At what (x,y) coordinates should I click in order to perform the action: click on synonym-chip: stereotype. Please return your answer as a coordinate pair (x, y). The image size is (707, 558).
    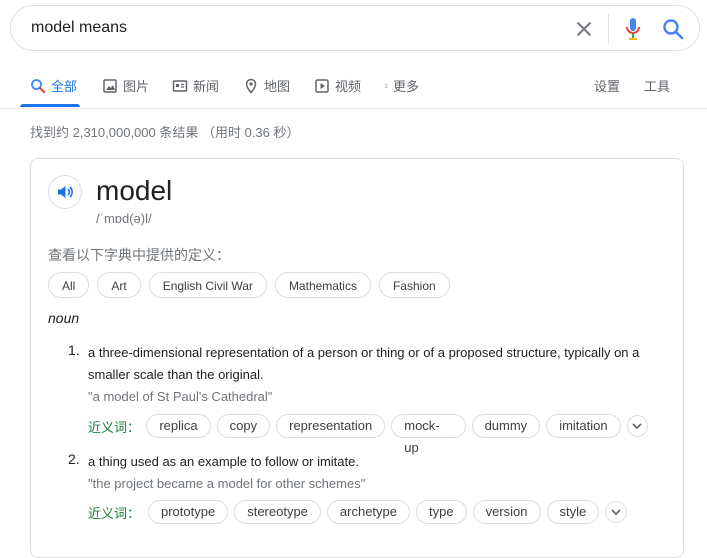
    Looking at the image, I should click on (277, 512).